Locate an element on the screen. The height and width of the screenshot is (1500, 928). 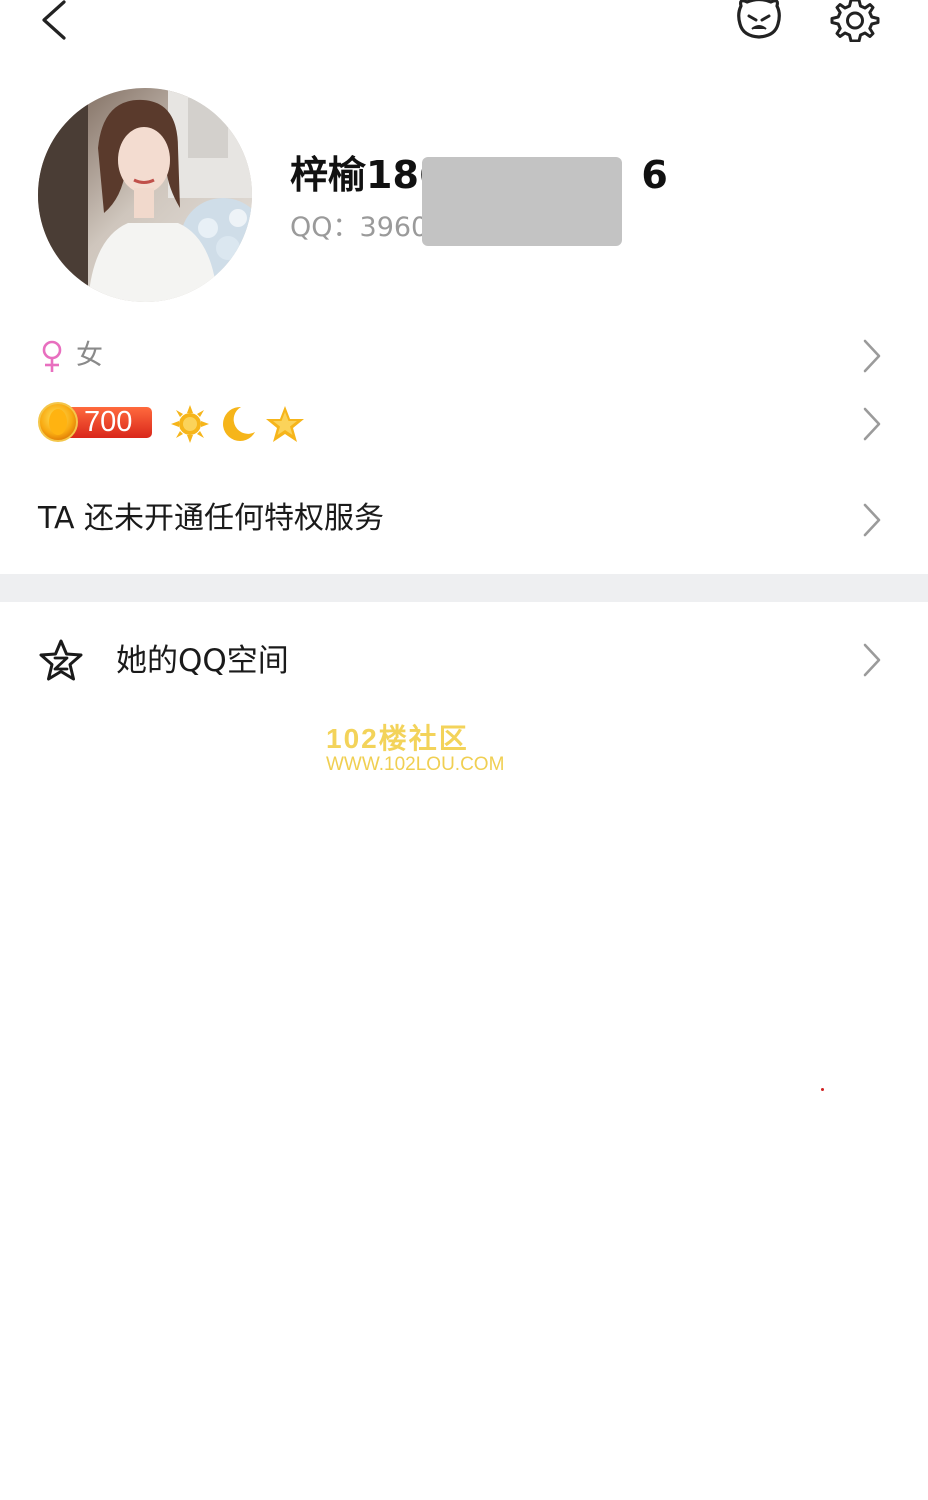
qq-label: QQ： is located at coordinates (325, 227).